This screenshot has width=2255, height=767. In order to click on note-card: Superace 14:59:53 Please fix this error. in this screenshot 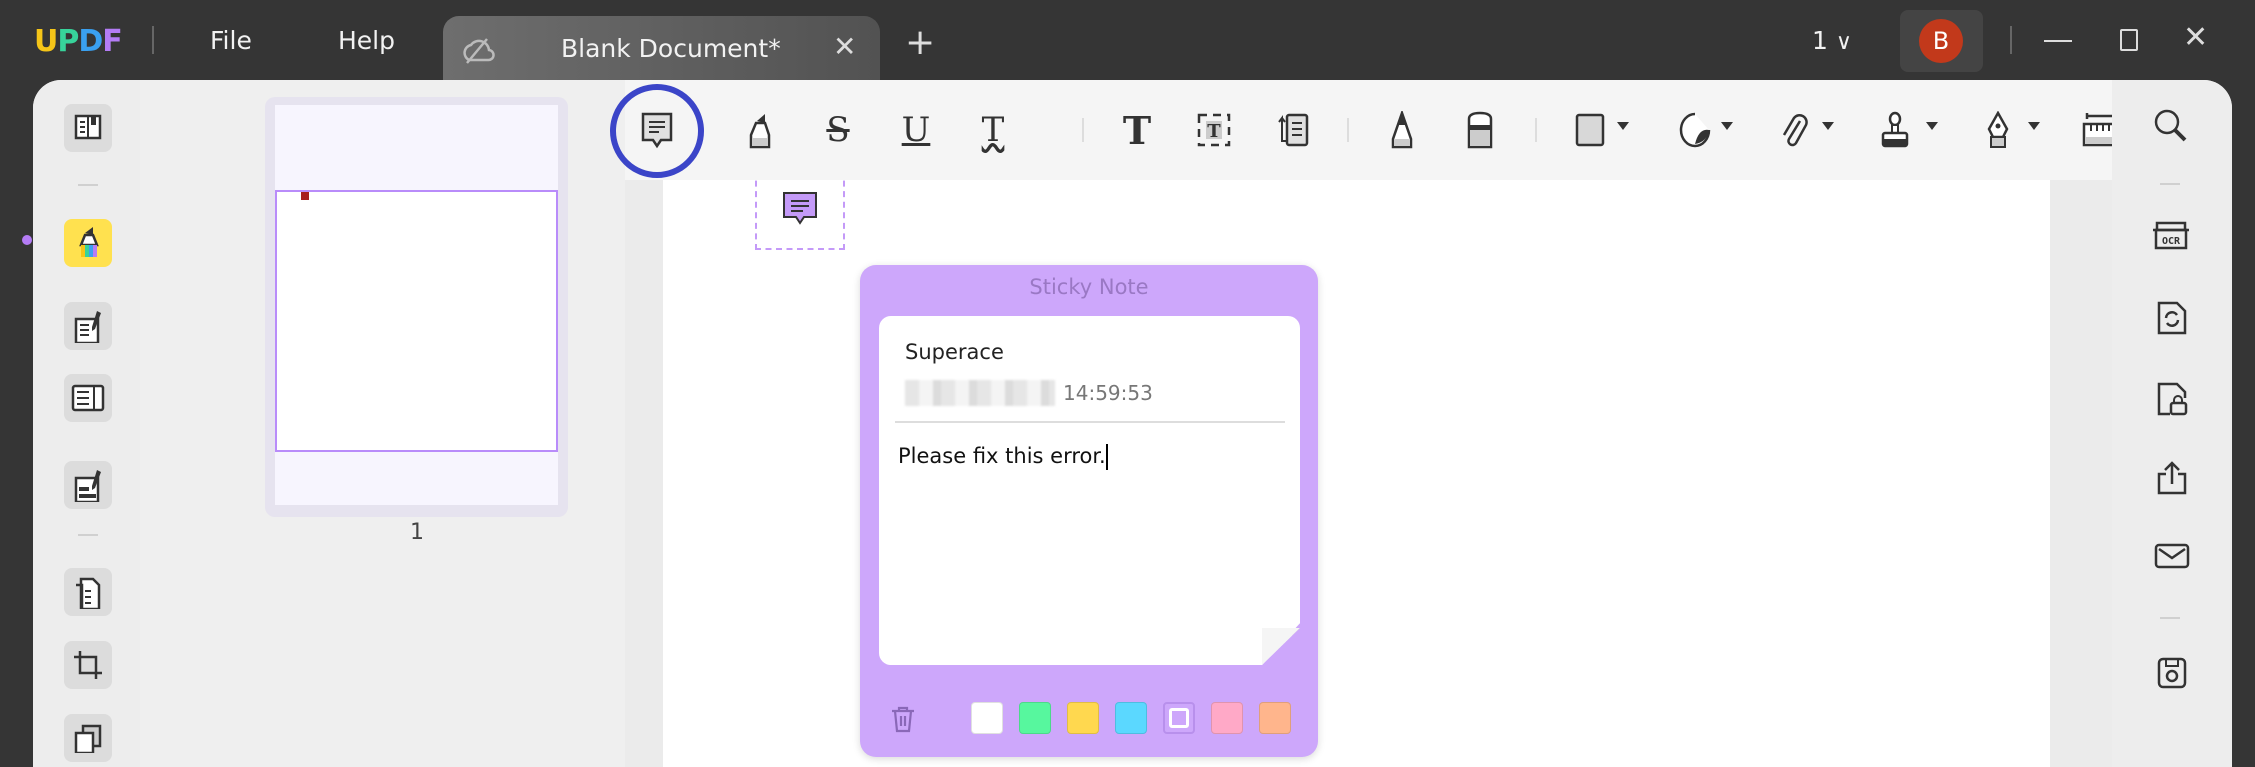, I will do `click(1089, 490)`.